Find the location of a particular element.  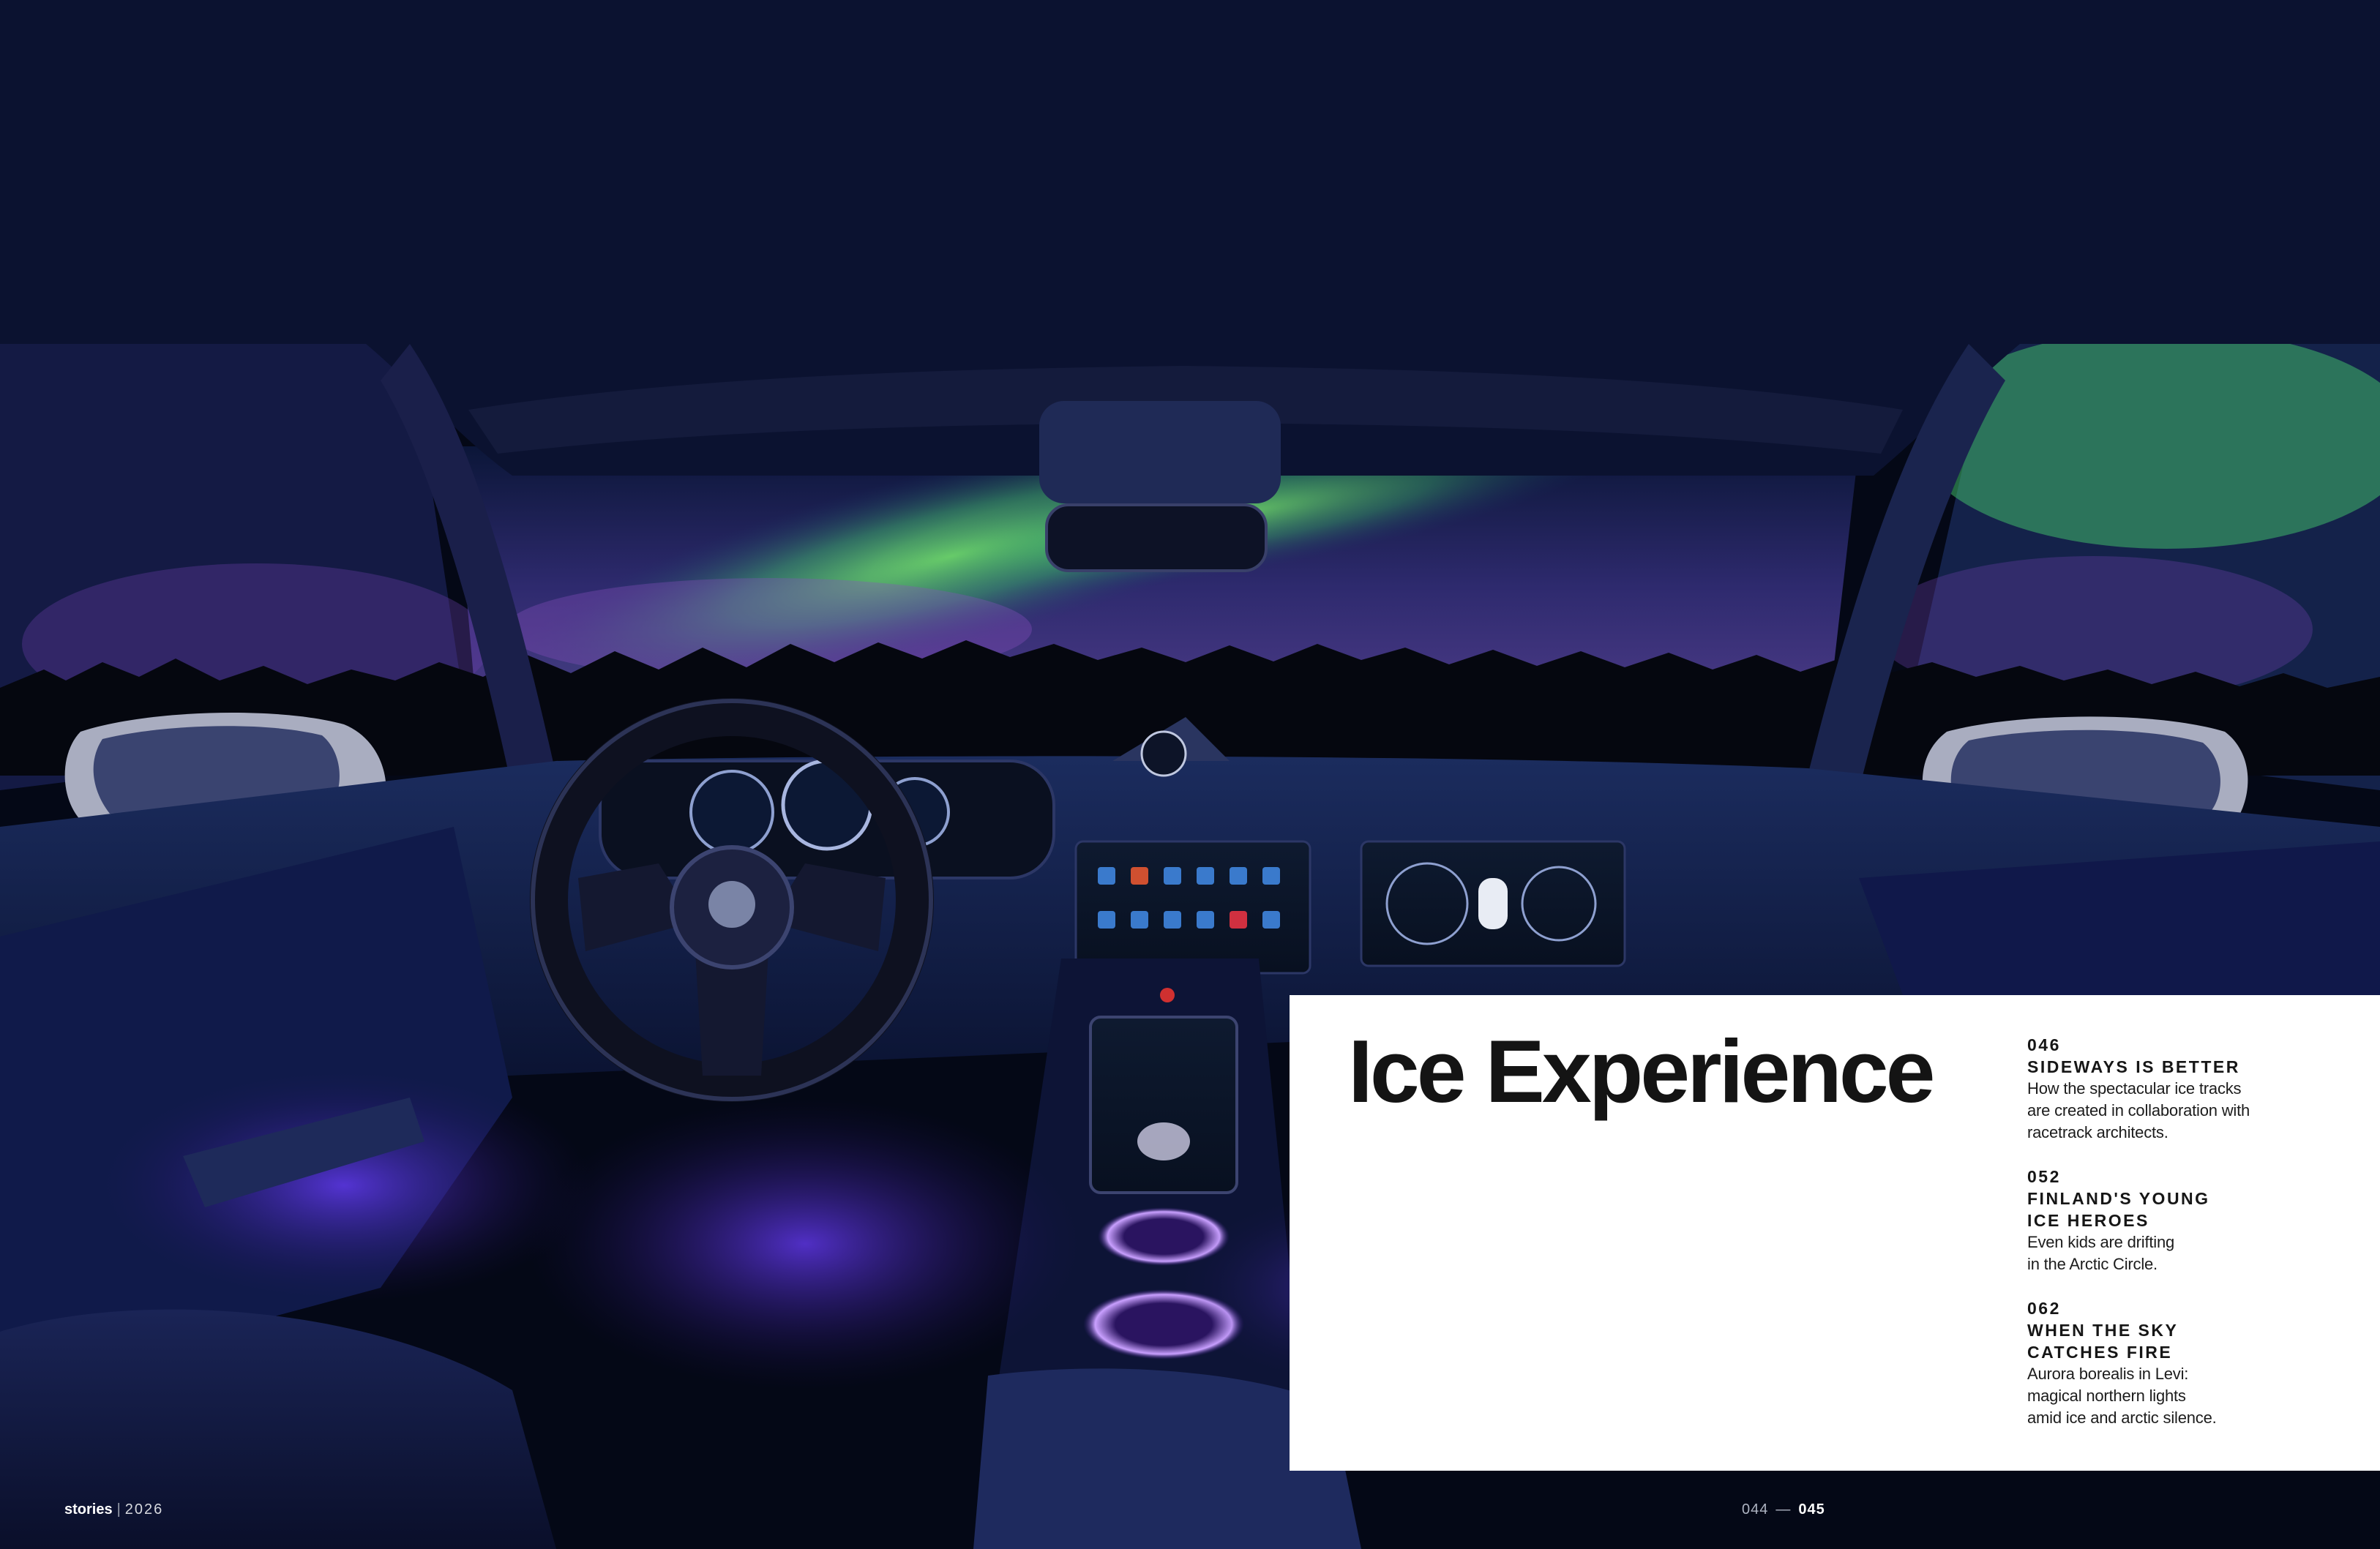

toc-description-line: How the spectacular ice tracks is located at coordinates (2134, 1089).